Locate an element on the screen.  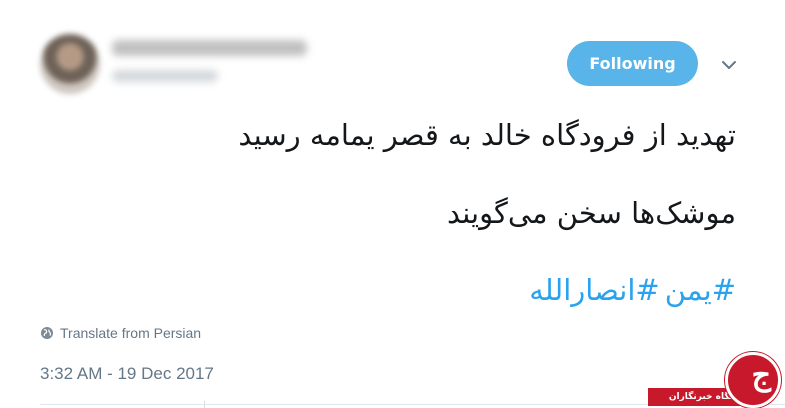
tweet-text-line-2: موشک‌ها سخن می‌گویند is located at coordinates (591, 213).